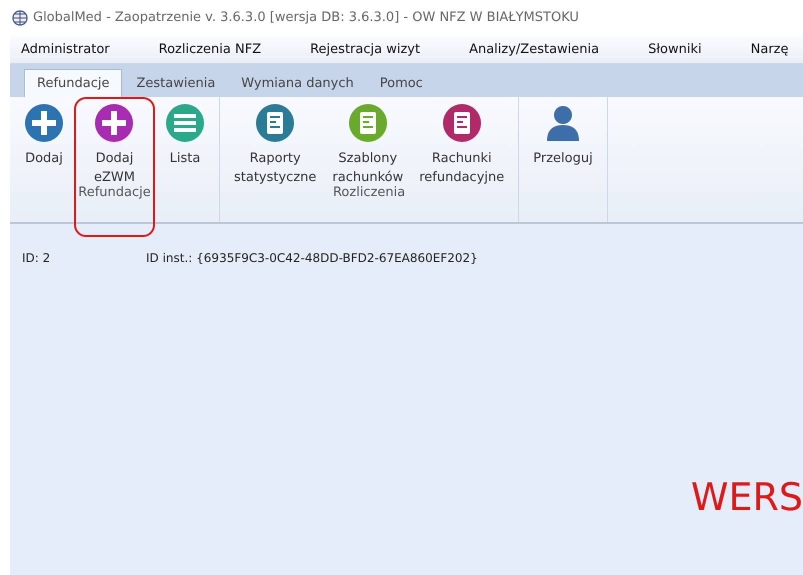 The height and width of the screenshot is (575, 803). What do you see at coordinates (114, 145) in the screenshot?
I see `ribbon-button: Dodaj eZWM` at bounding box center [114, 145].